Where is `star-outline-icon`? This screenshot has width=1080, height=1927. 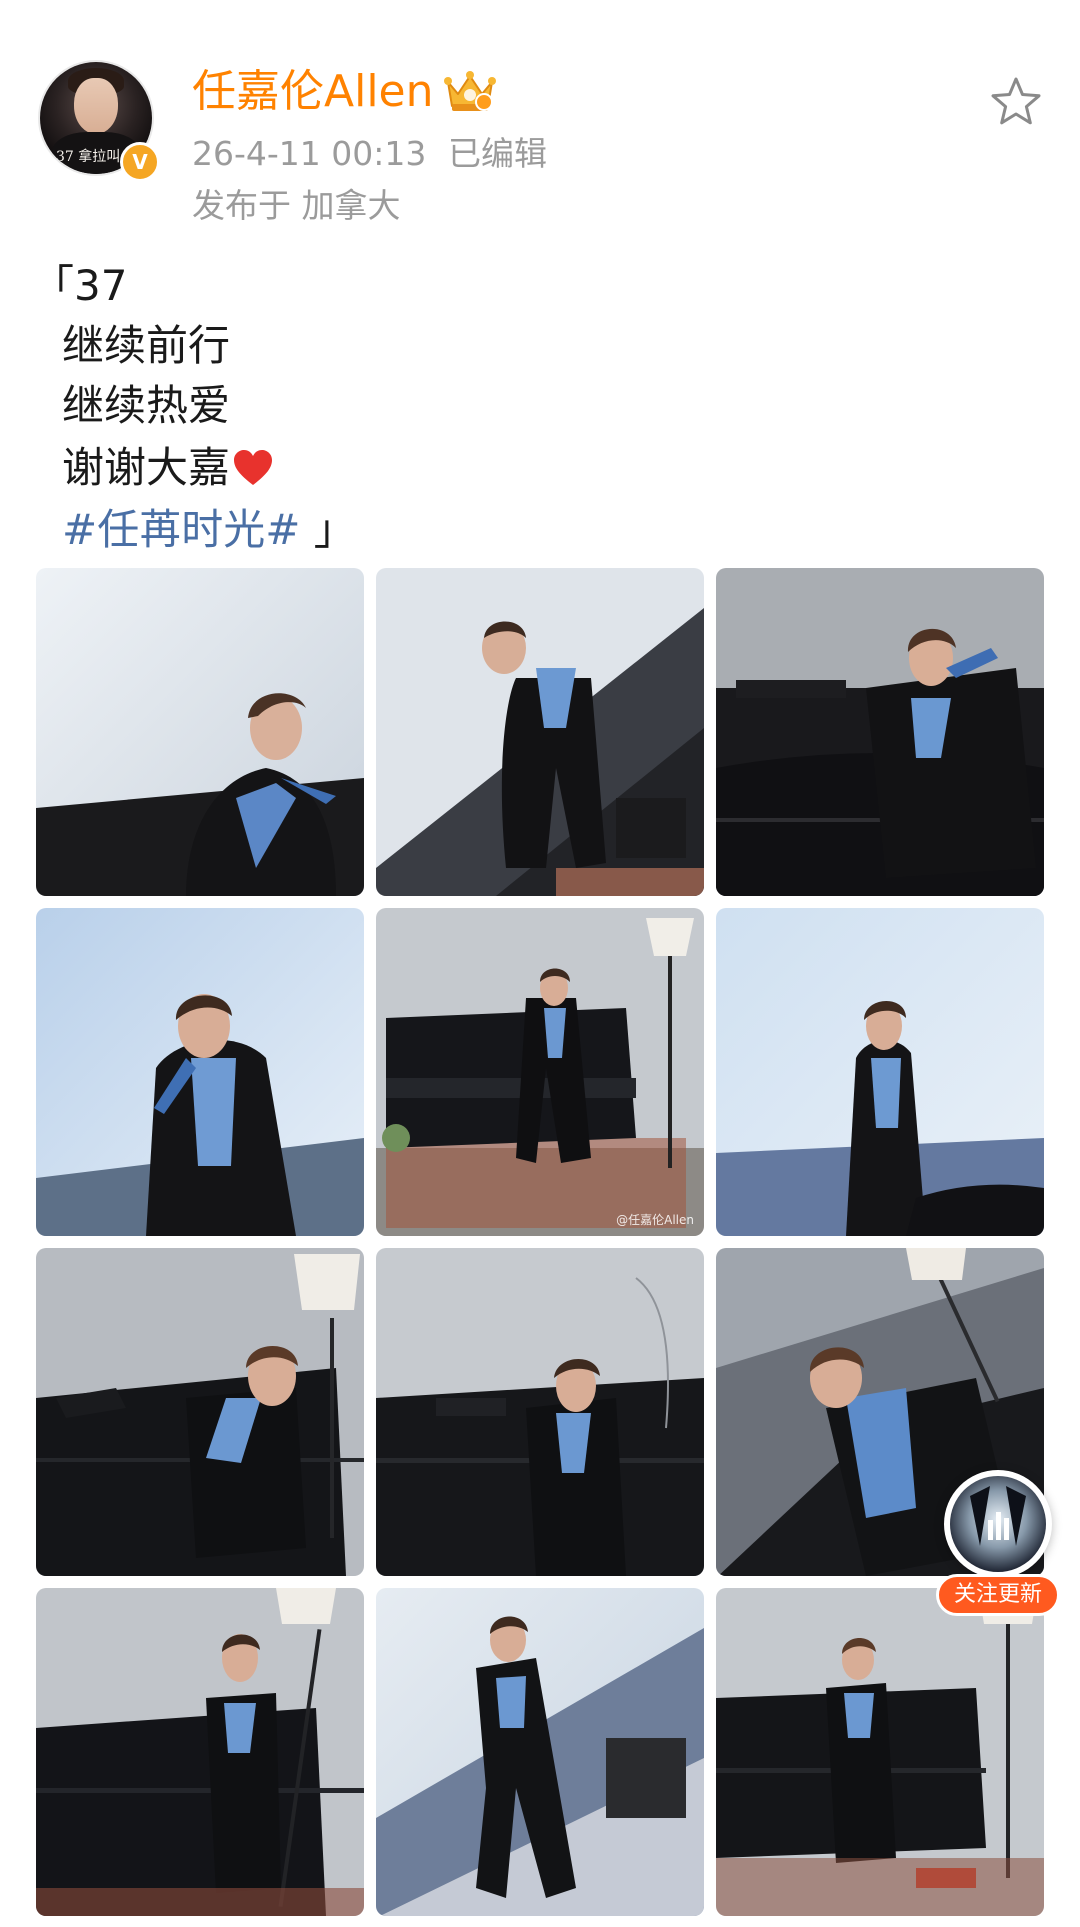
star-outline-icon is located at coordinates (1016, 102).